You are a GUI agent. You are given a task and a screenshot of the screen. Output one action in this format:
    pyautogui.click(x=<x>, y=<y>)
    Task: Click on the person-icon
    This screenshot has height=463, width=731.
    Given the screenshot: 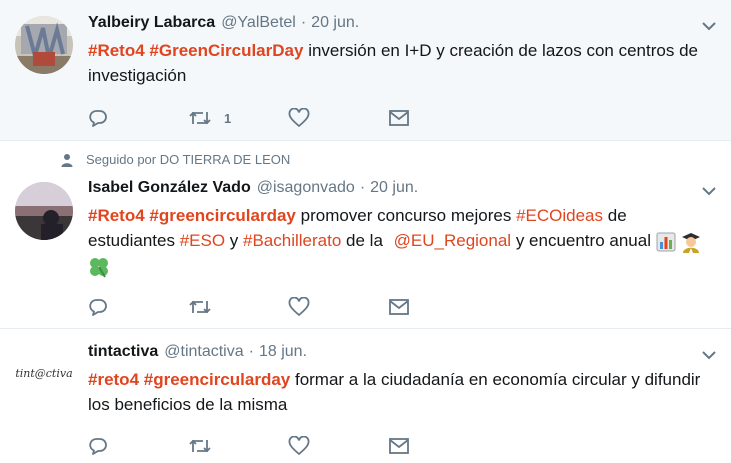 What is the action you would take?
    pyautogui.click(x=67, y=160)
    